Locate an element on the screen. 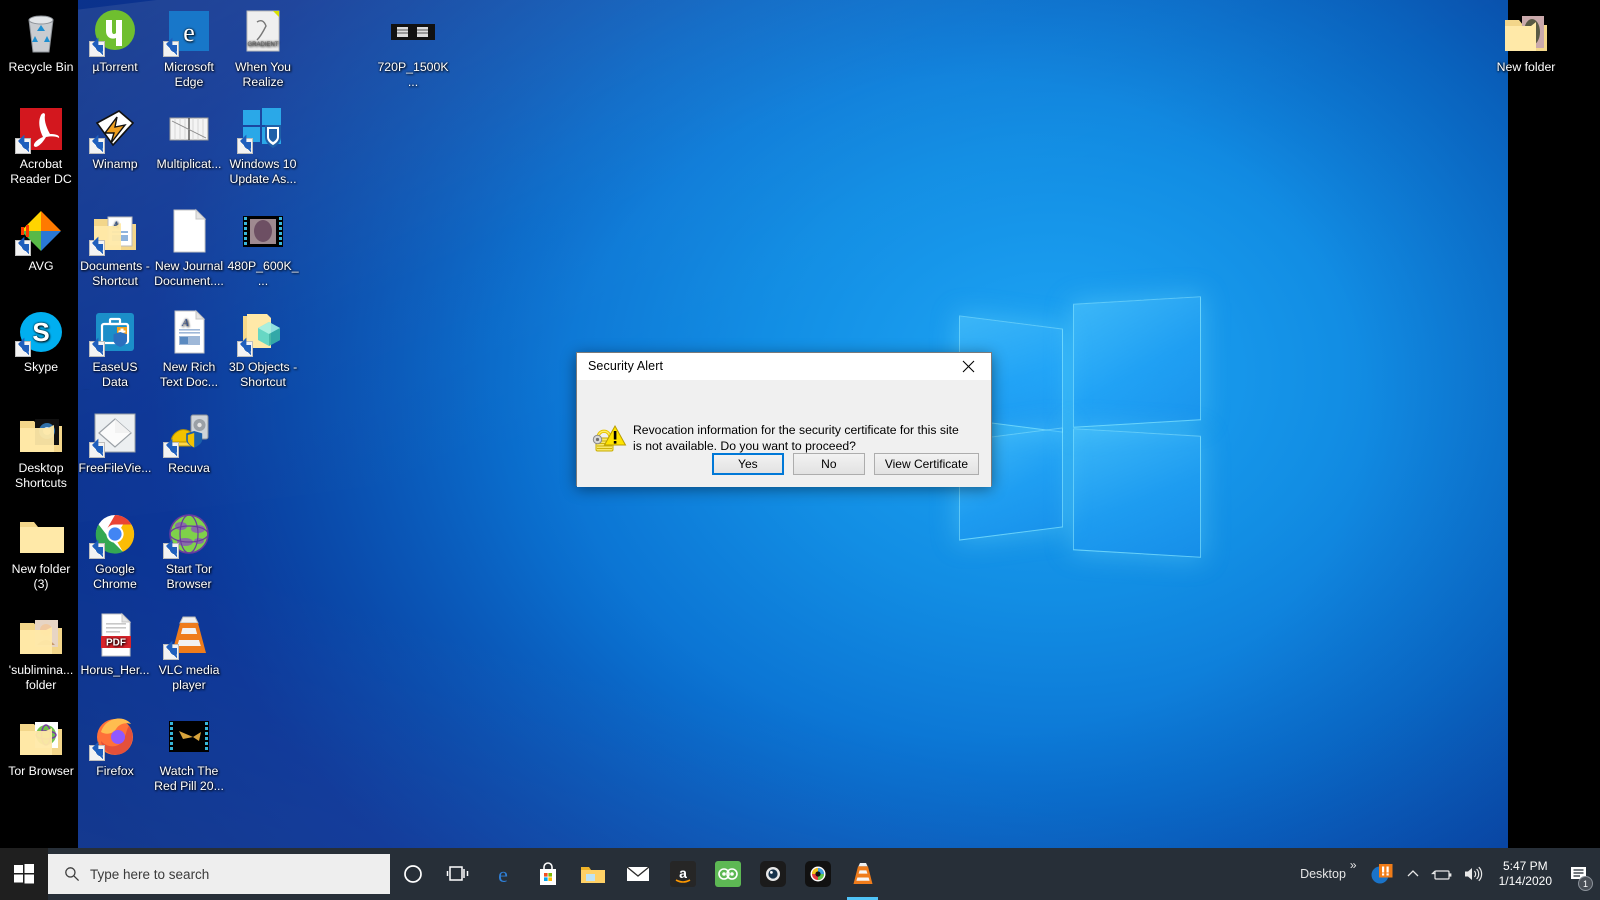 The width and height of the screenshot is (1600, 900). mail-envelope-icon is located at coordinates (638, 874).